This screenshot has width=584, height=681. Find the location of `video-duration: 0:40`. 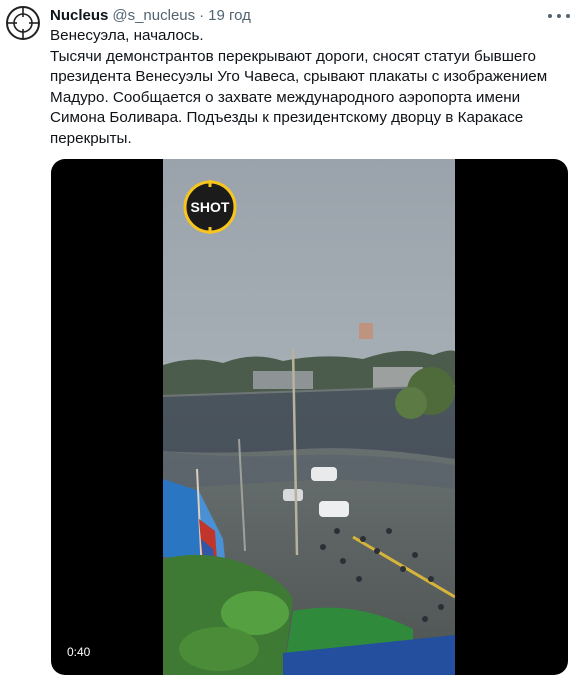

video-duration: 0:40 is located at coordinates (79, 652).